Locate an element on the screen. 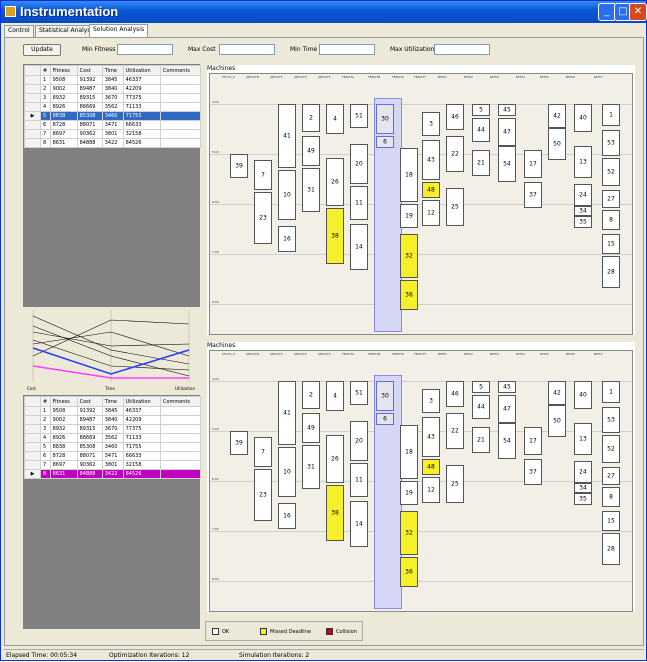 The width and height of the screenshot is (647, 662). job-block: 44 is located at coordinates (481, 130).